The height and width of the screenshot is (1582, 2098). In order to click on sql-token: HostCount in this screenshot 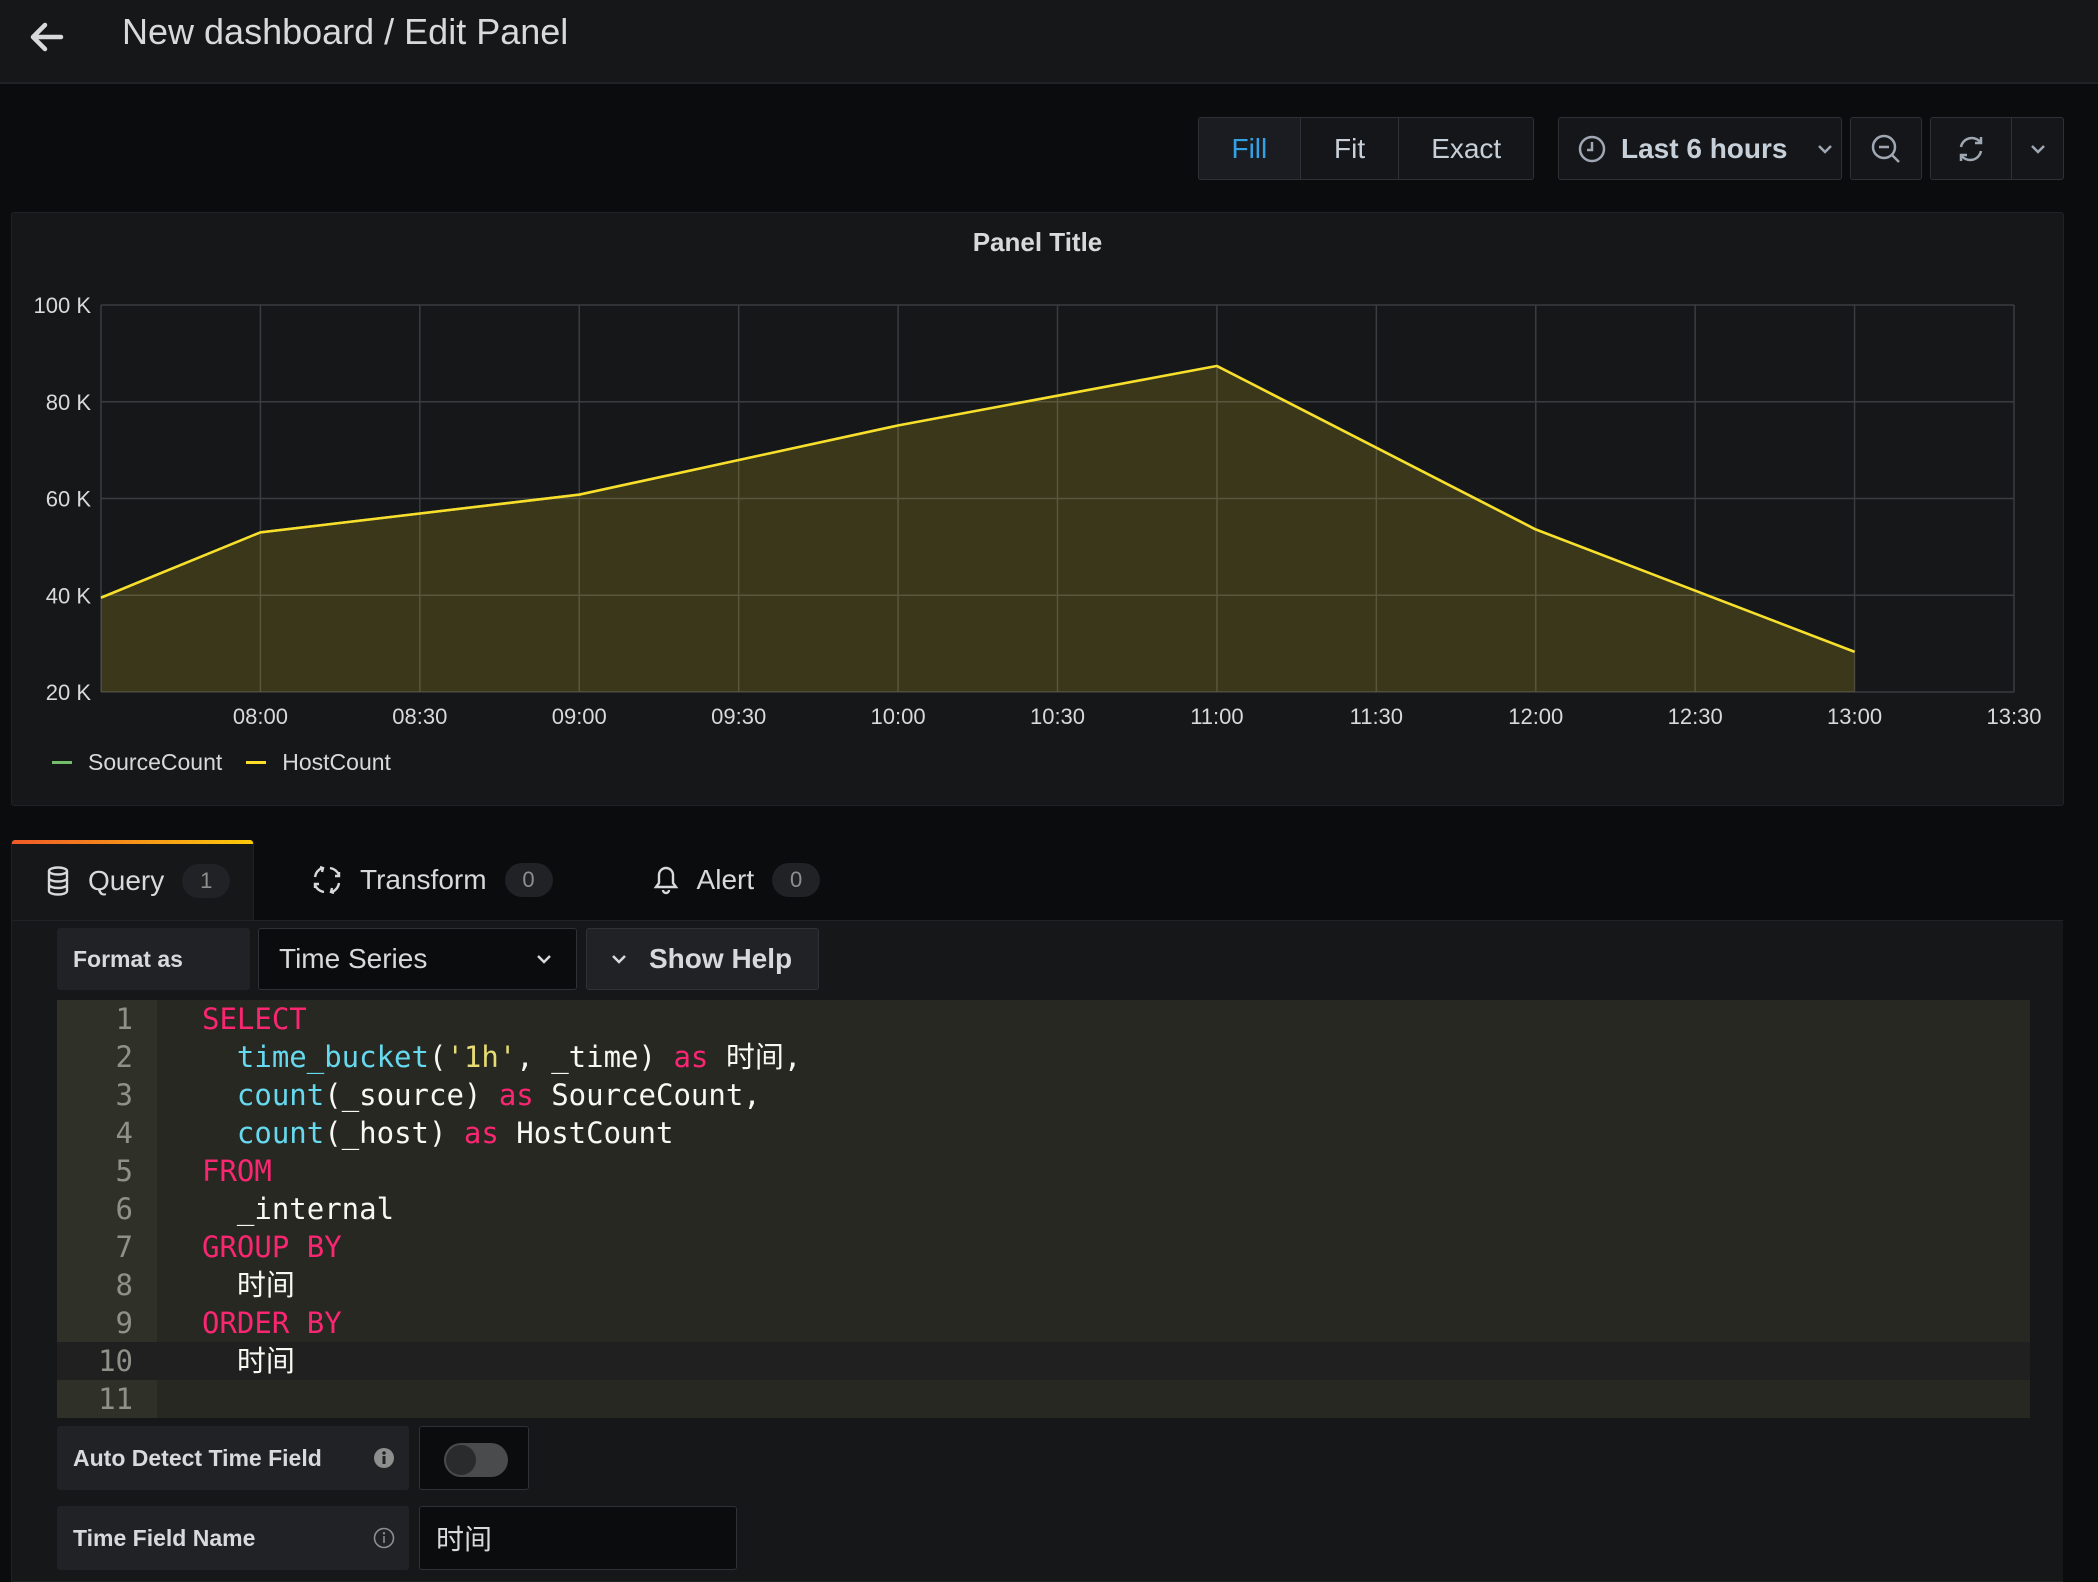, I will do `click(586, 1133)`.